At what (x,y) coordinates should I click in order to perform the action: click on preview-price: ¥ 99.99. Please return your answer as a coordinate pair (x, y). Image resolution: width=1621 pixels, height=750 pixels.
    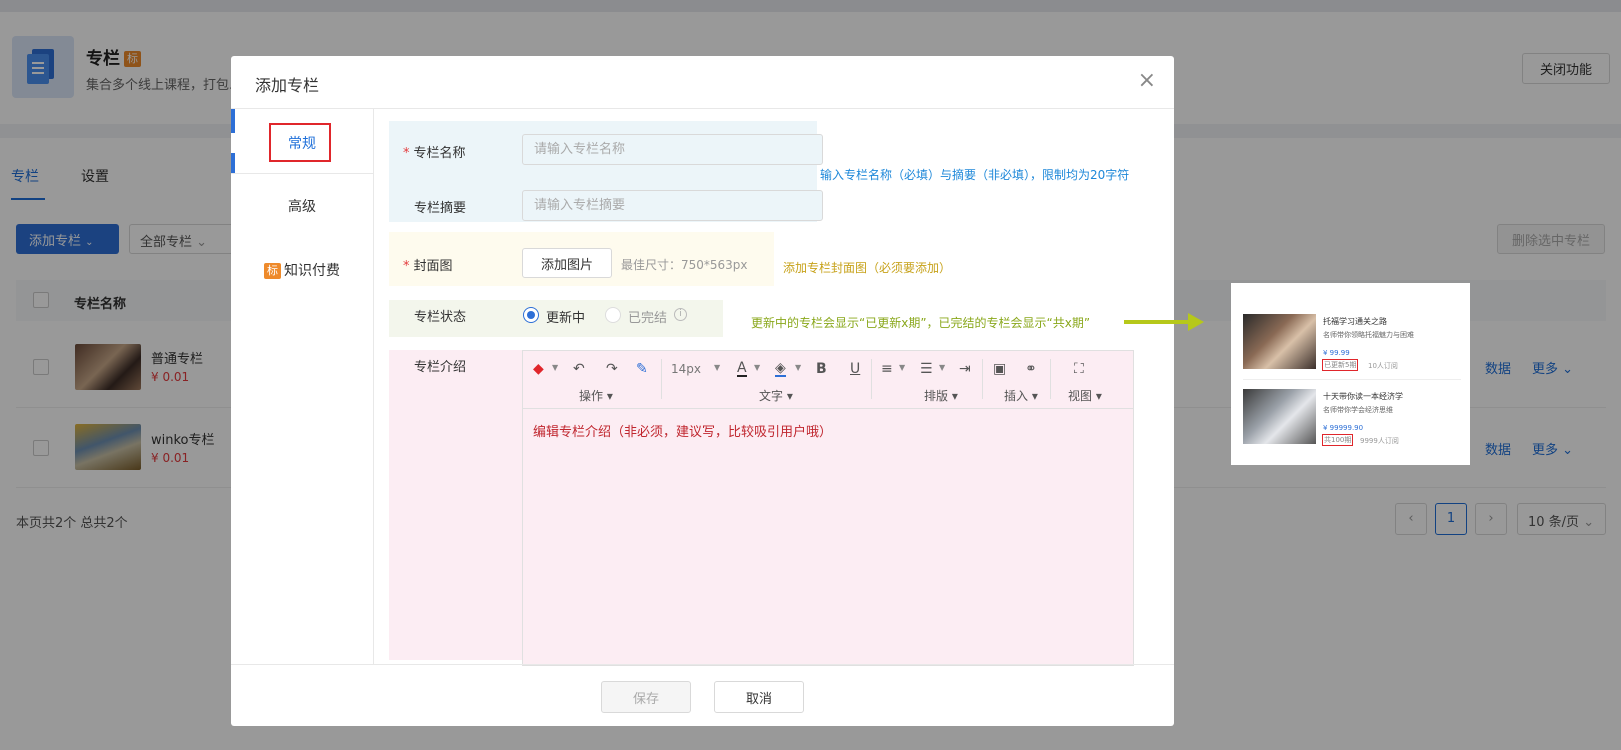
    Looking at the image, I should click on (1336, 353).